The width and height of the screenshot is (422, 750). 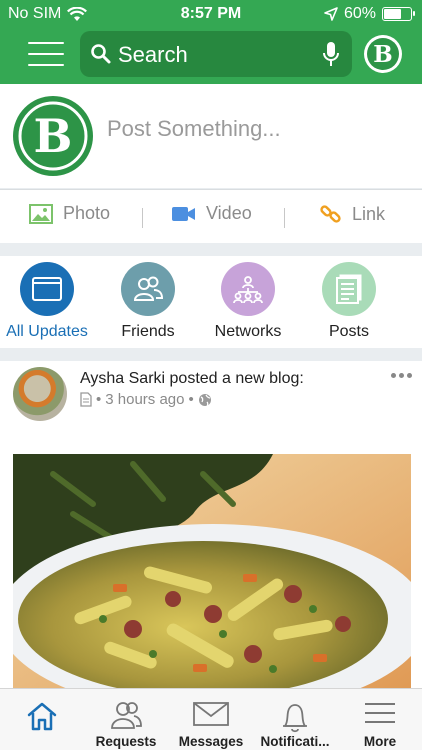 I want to click on nav-home, so click(x=42, y=719).